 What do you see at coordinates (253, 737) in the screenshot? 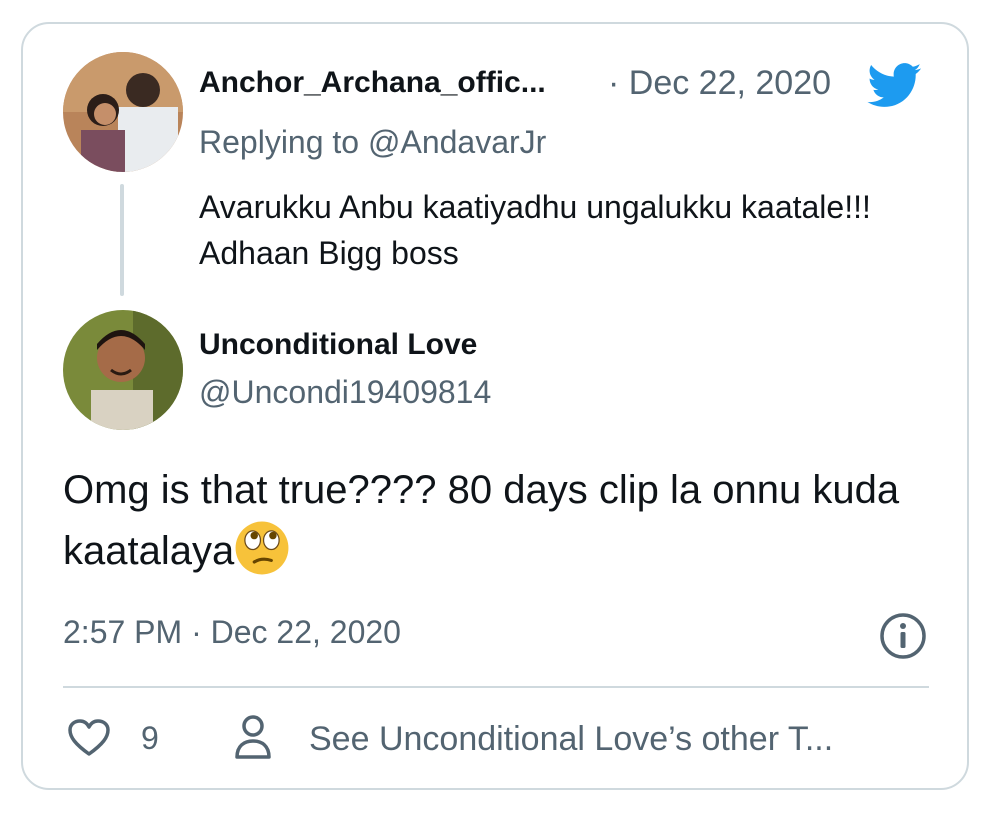
I see `person-icon` at bounding box center [253, 737].